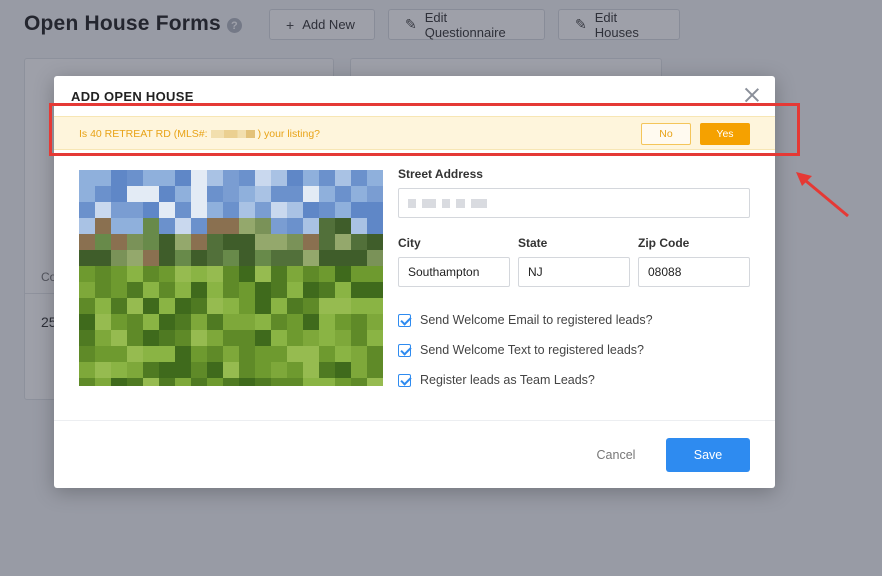 The width and height of the screenshot is (882, 576). What do you see at coordinates (424, 129) in the screenshot?
I see `annotation-highlight-box` at bounding box center [424, 129].